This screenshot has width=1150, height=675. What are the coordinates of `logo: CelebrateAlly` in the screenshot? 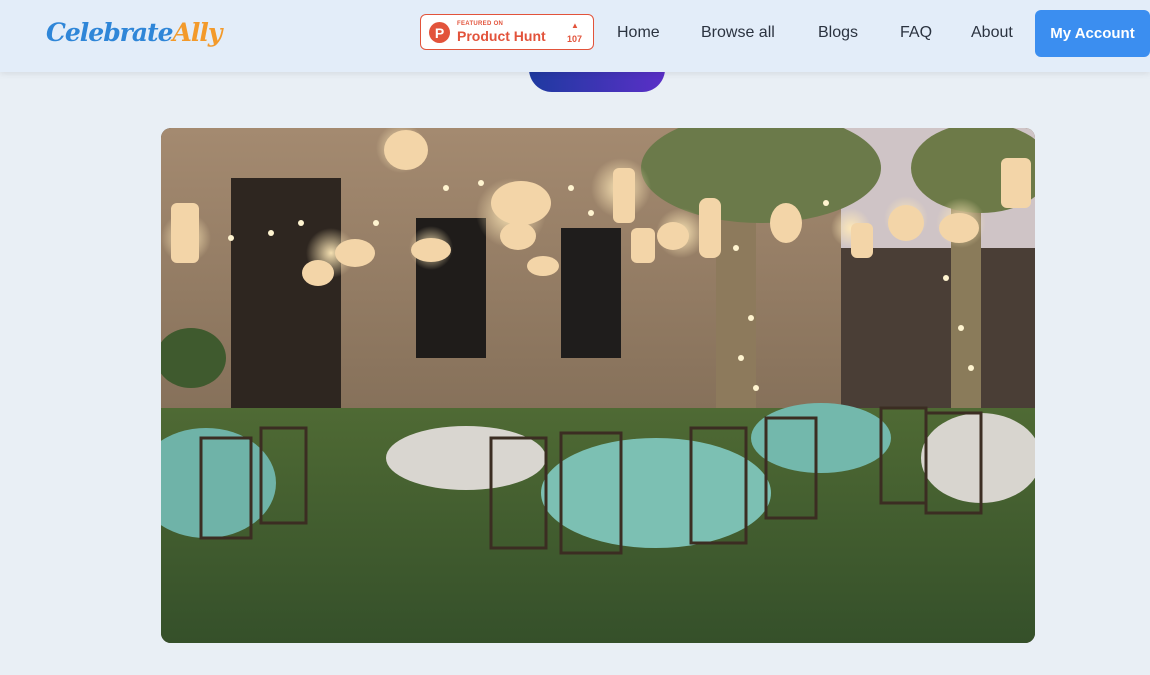 It's located at (134, 32).